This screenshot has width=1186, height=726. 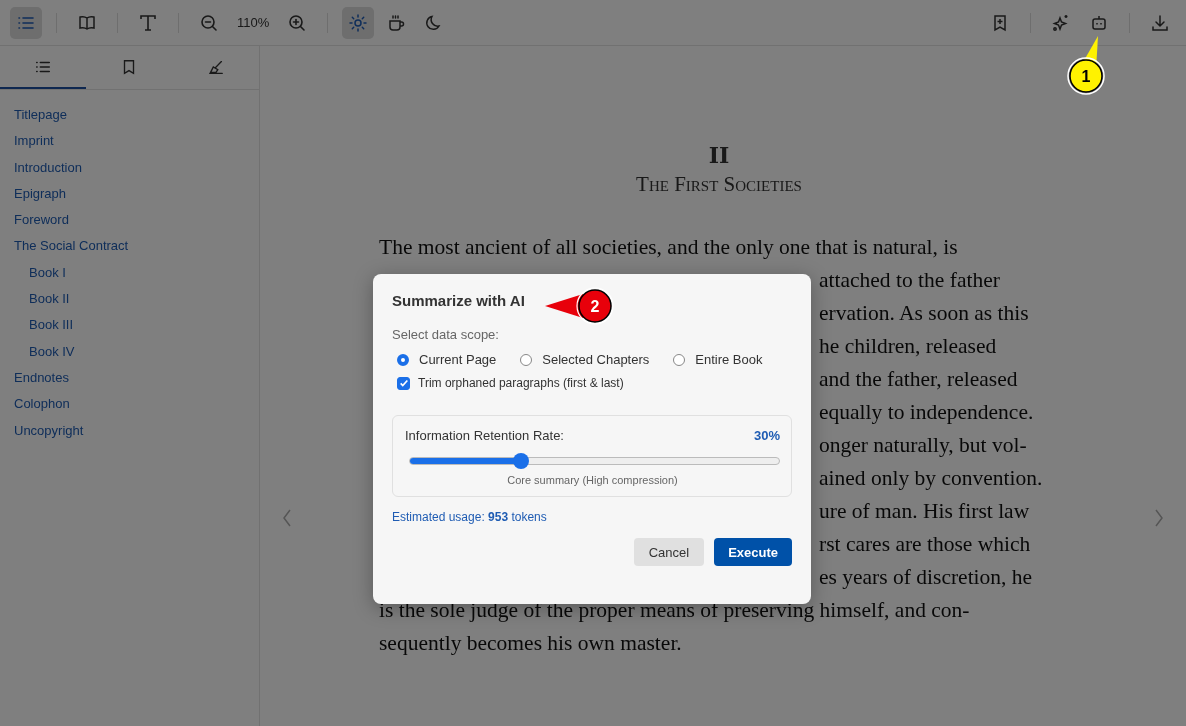 I want to click on chapter-title: The First Societies, so click(x=719, y=184).